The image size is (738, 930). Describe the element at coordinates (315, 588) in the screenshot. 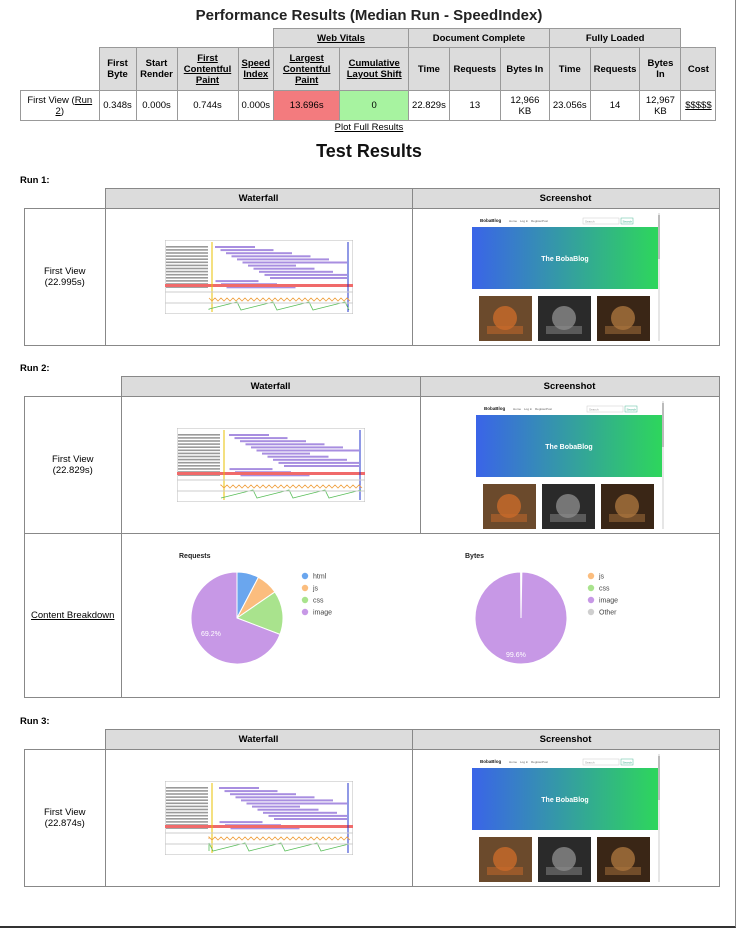

I see `requests-legend-js: js` at that location.